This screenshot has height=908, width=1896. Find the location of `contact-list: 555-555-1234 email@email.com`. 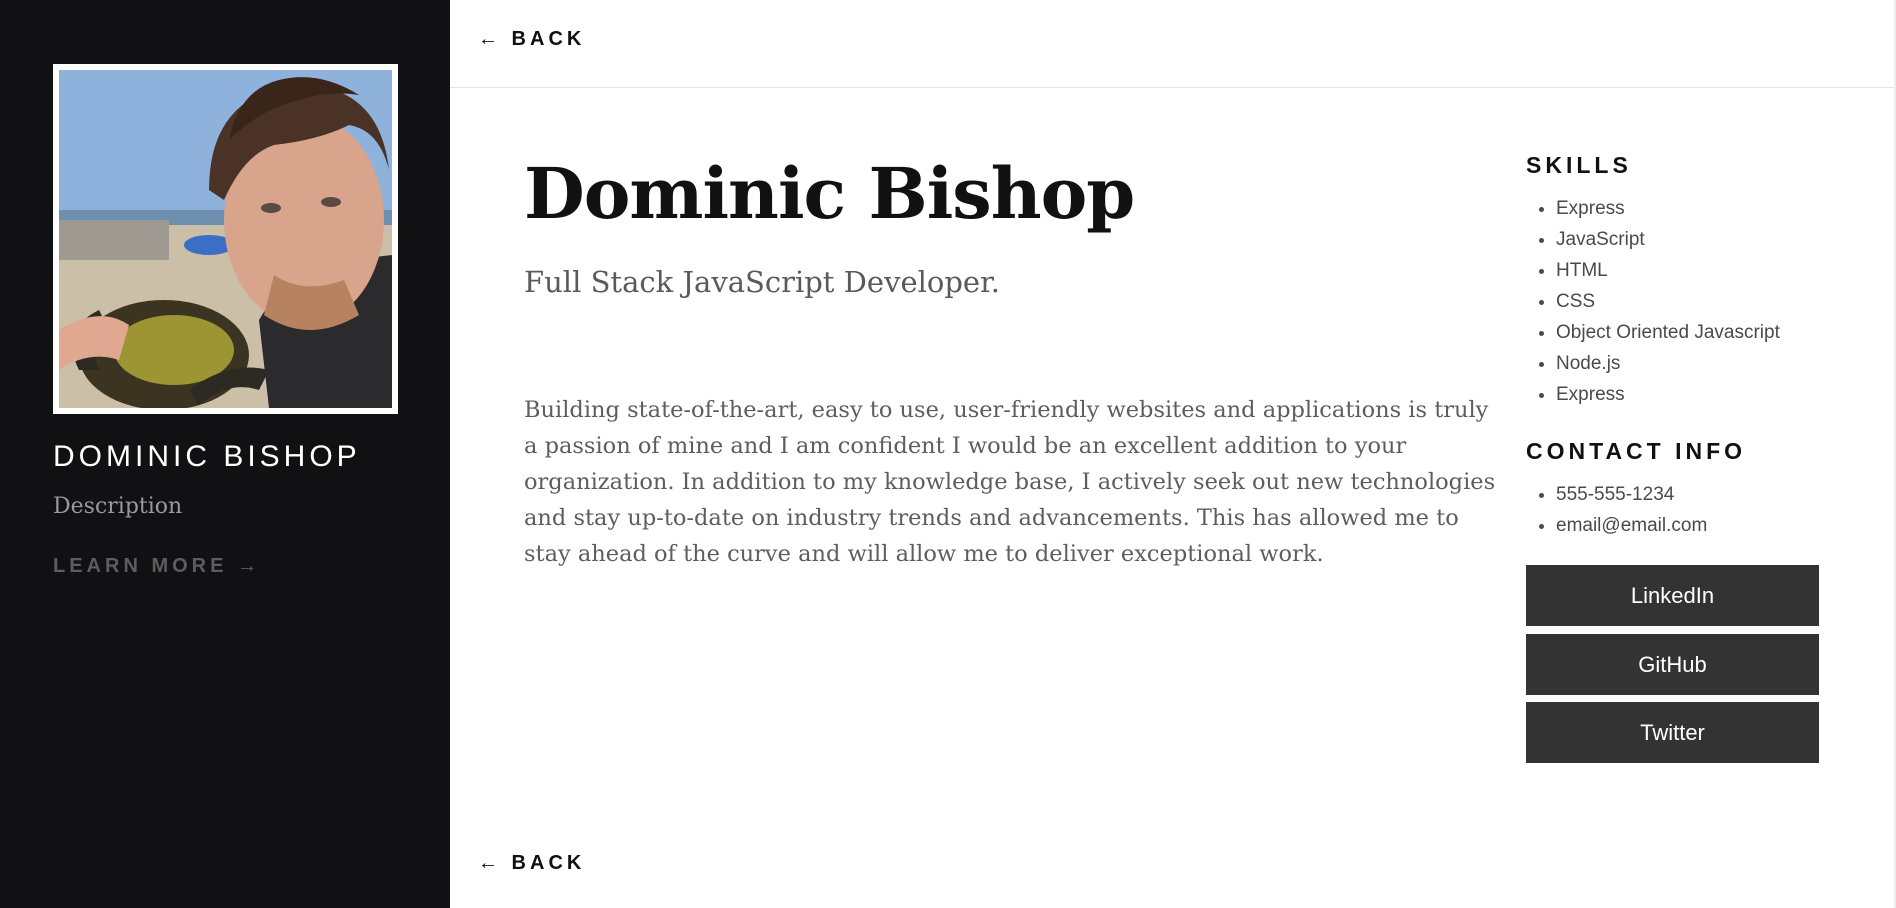

contact-list: 555-555-1234 email@email.com is located at coordinates (1631, 510).